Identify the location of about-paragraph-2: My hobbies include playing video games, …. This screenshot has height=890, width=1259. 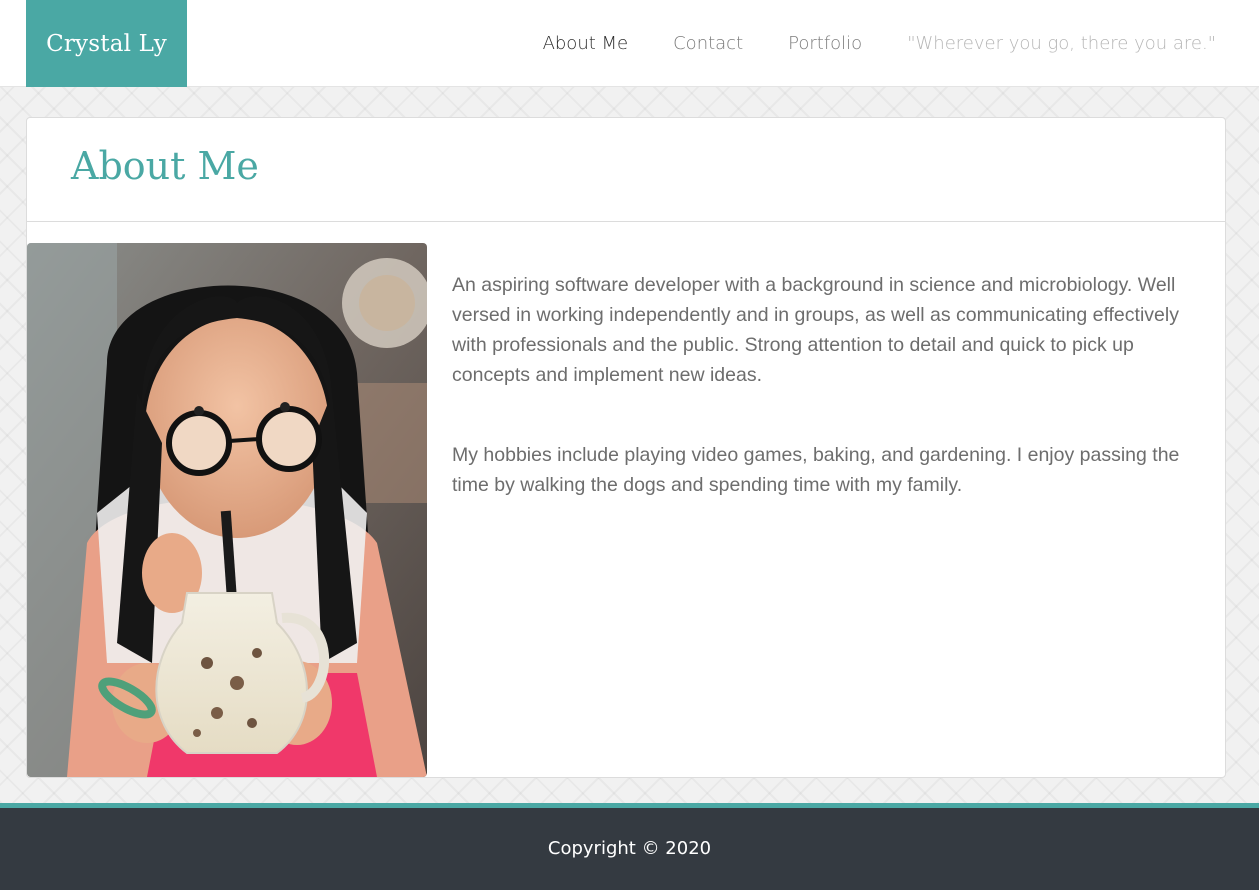
(816, 470).